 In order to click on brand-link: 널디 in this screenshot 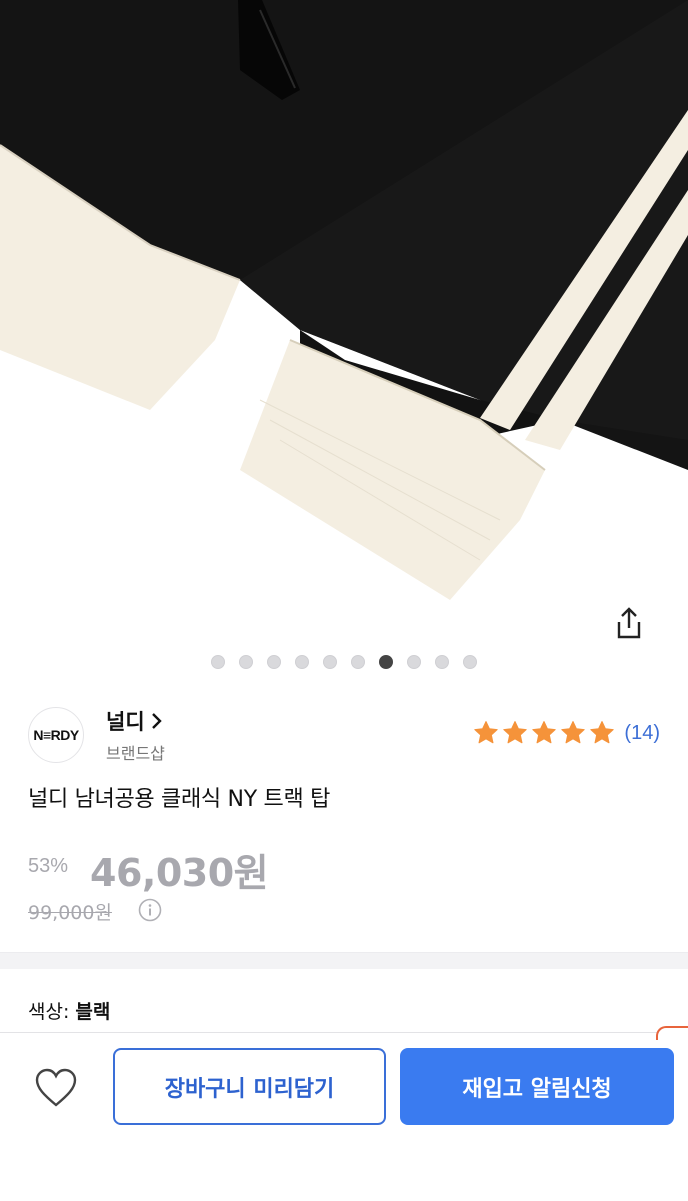, I will do `click(134, 721)`.